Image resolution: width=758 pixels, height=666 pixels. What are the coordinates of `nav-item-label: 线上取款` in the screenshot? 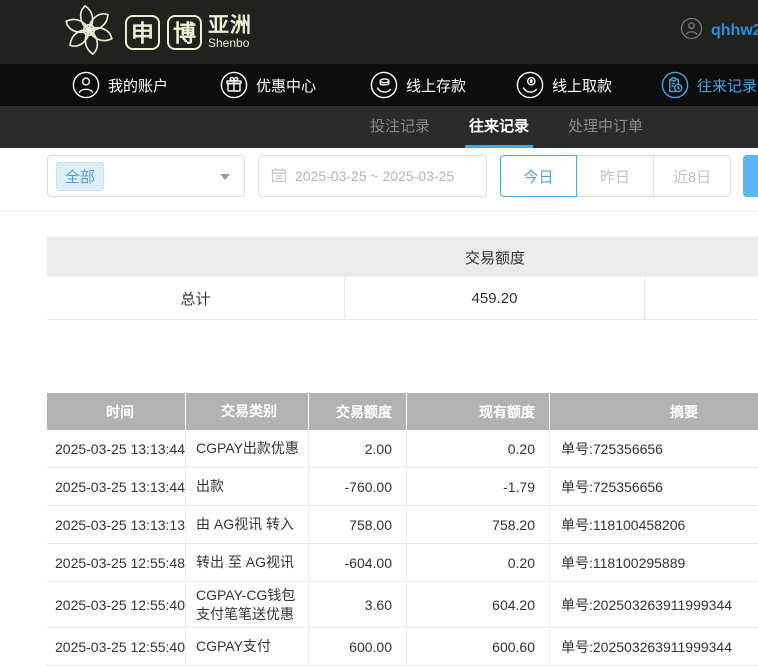 It's located at (582, 86).